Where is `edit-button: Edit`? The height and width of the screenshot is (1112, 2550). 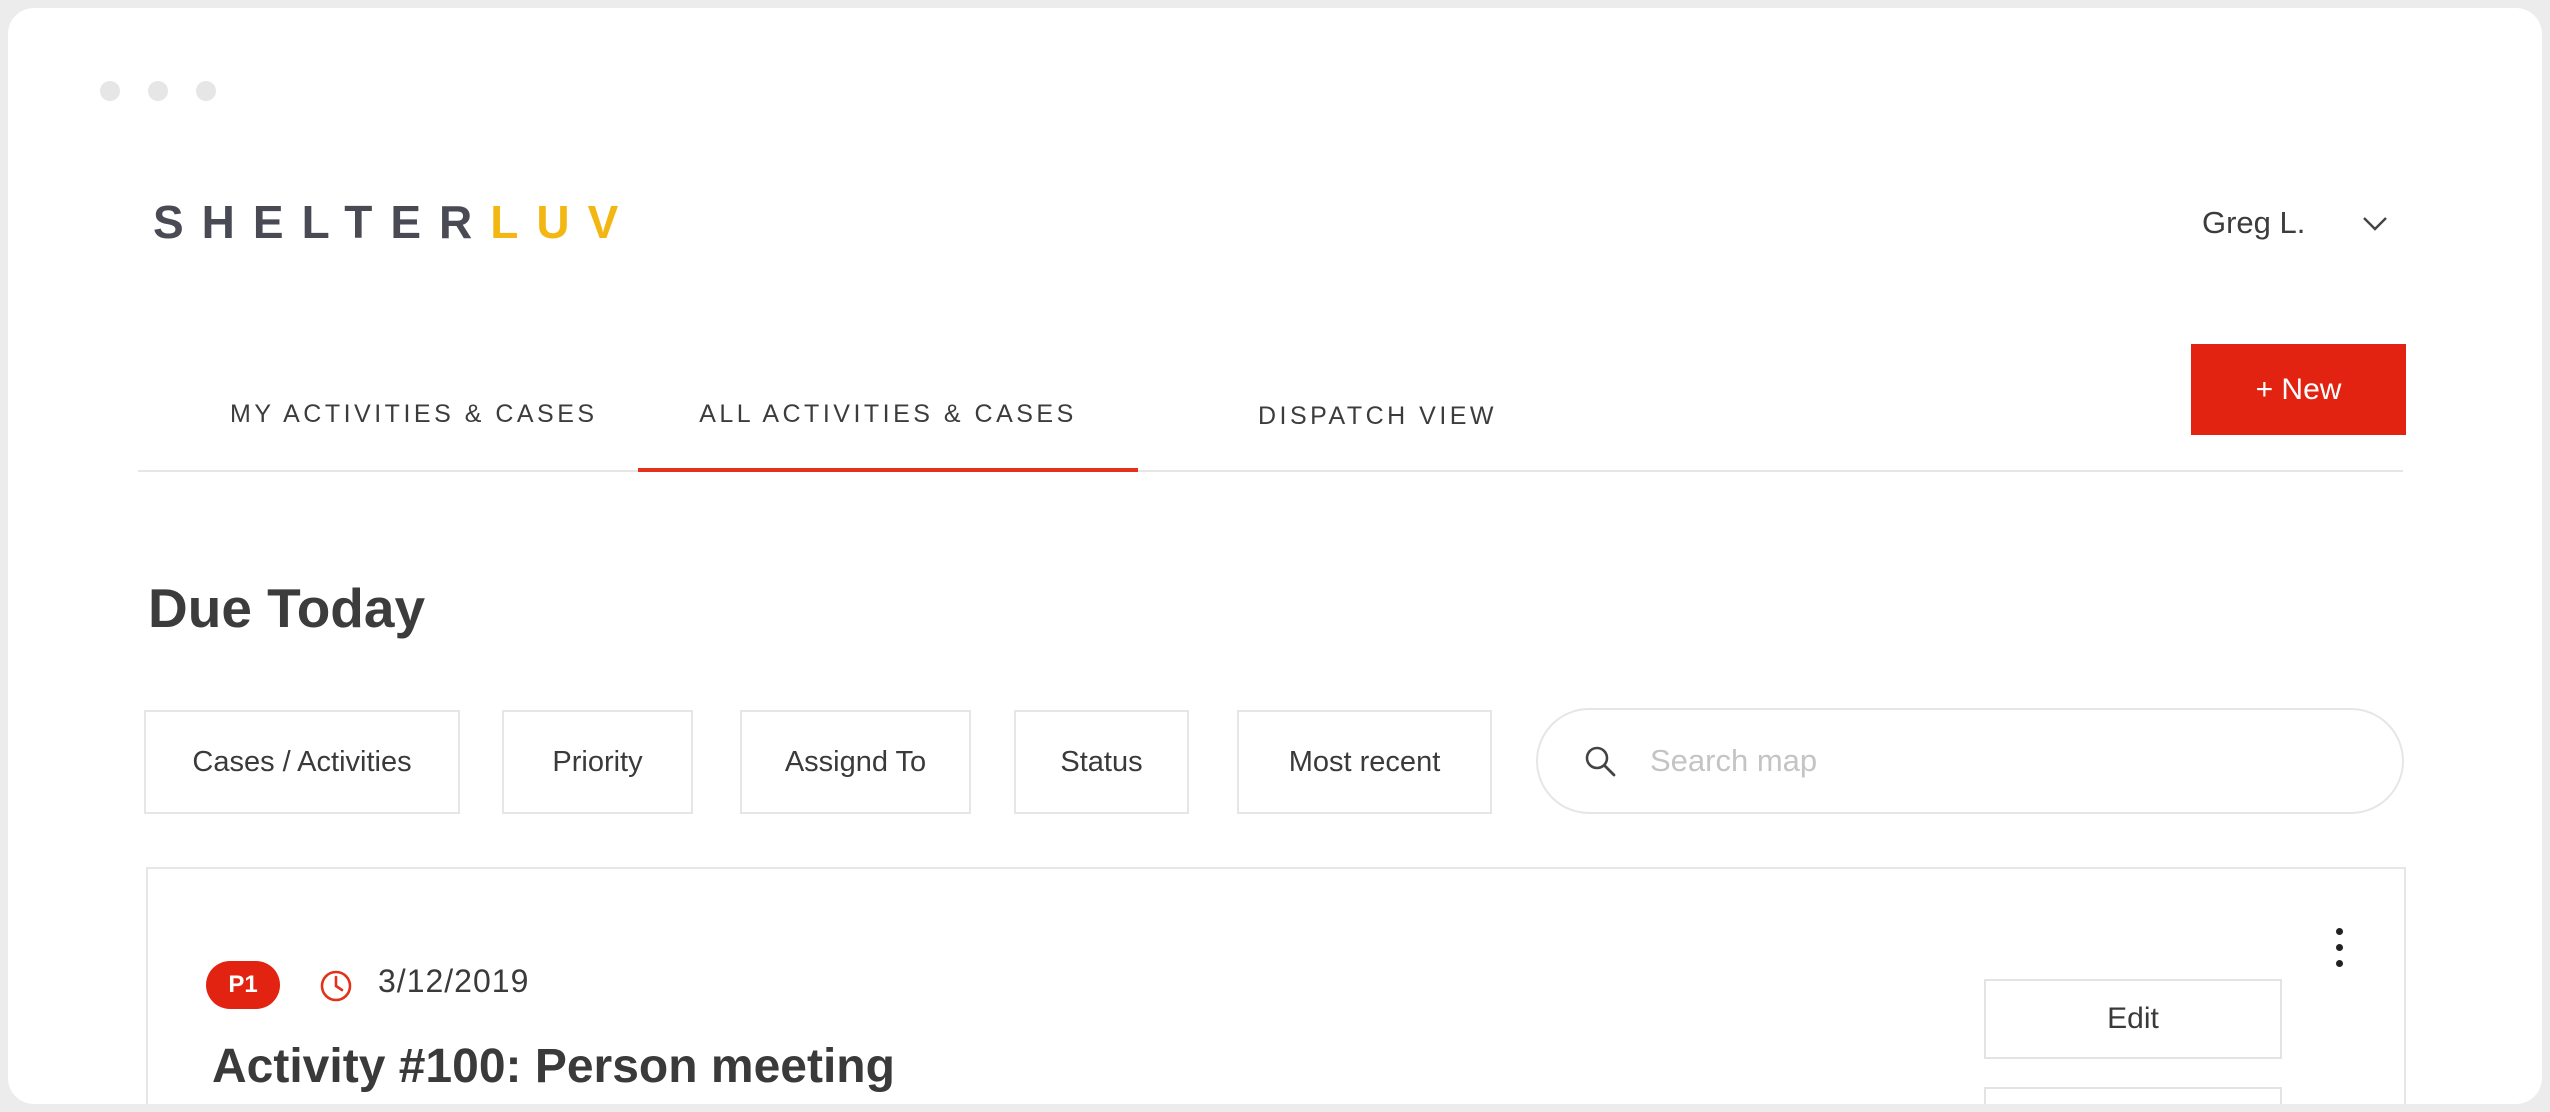
edit-button: Edit is located at coordinates (2133, 1019).